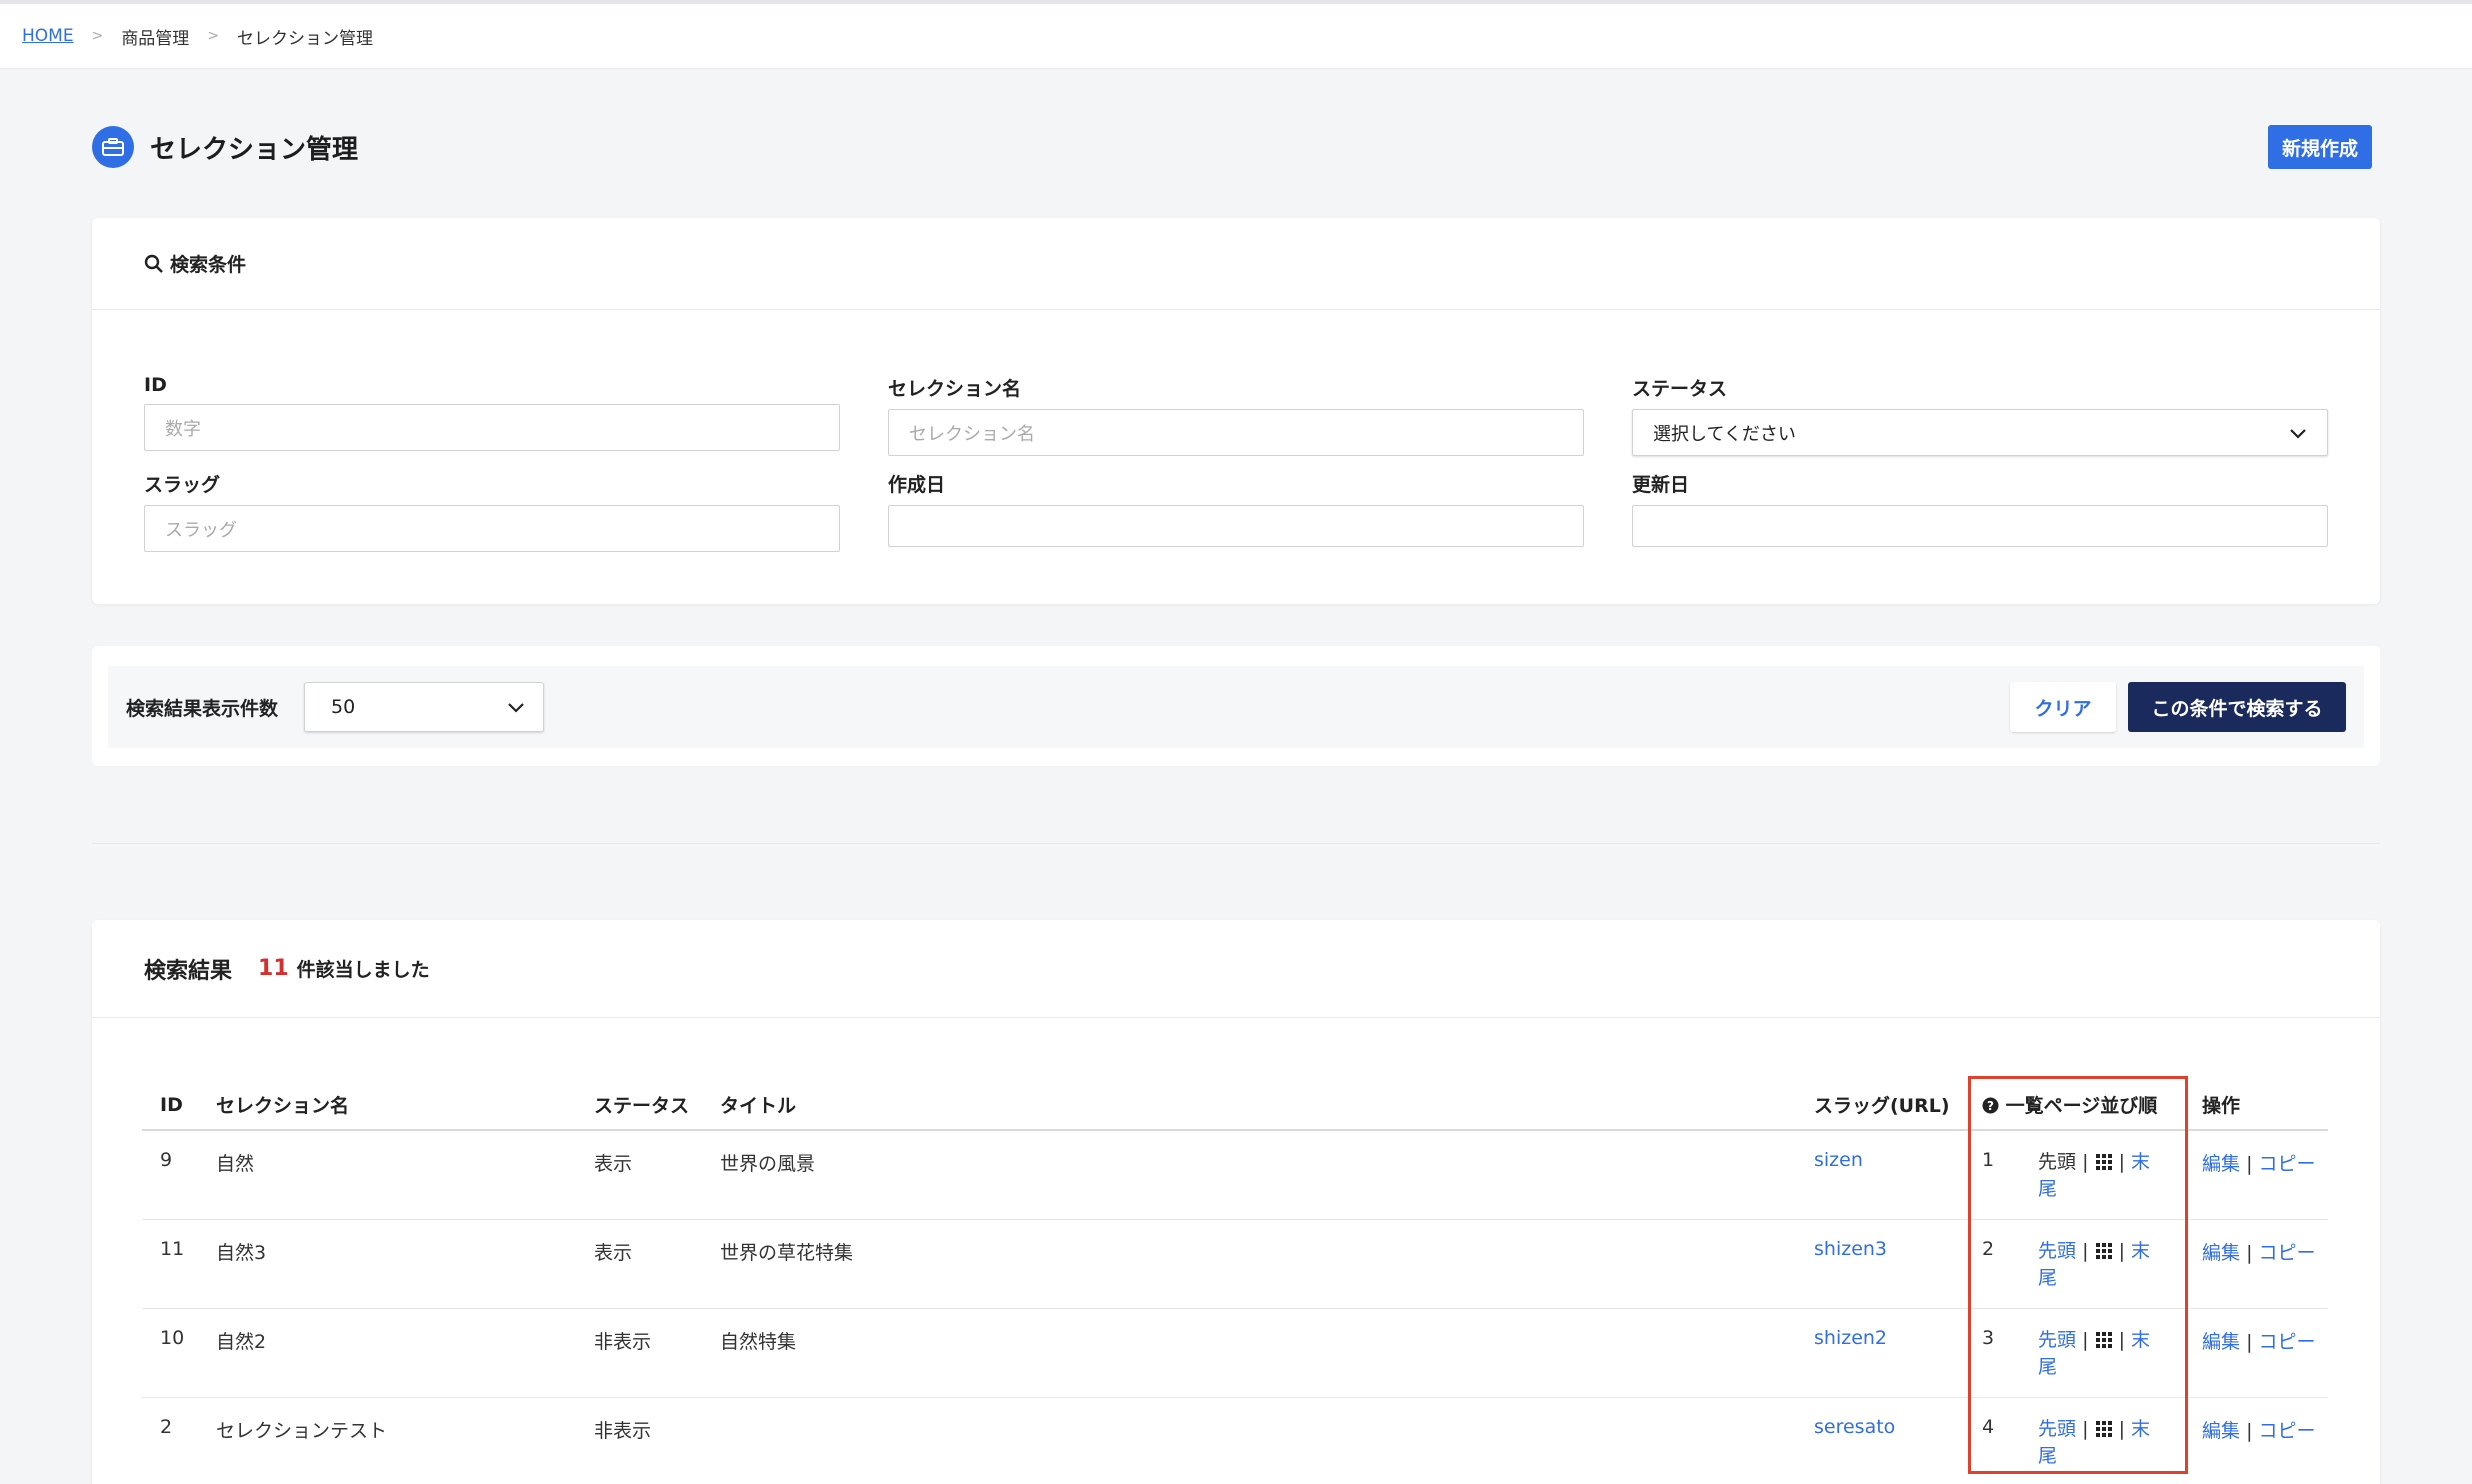 This screenshot has width=2472, height=1484. I want to click on column-header-status: ステータス, so click(639, 1105).